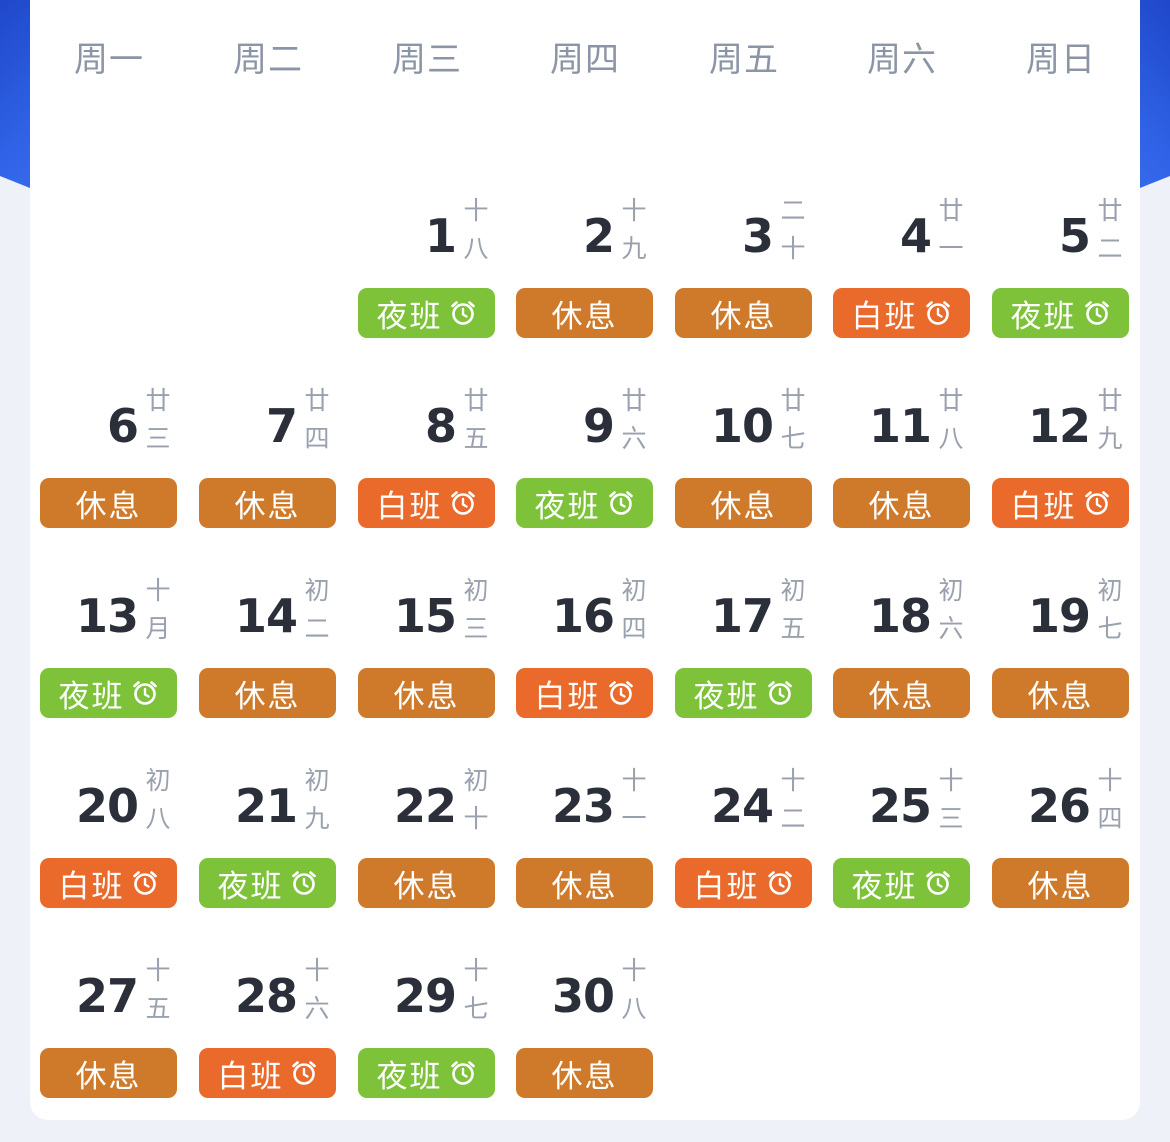 The height and width of the screenshot is (1142, 1170). What do you see at coordinates (742, 806) in the screenshot?
I see `day-number: 24` at bounding box center [742, 806].